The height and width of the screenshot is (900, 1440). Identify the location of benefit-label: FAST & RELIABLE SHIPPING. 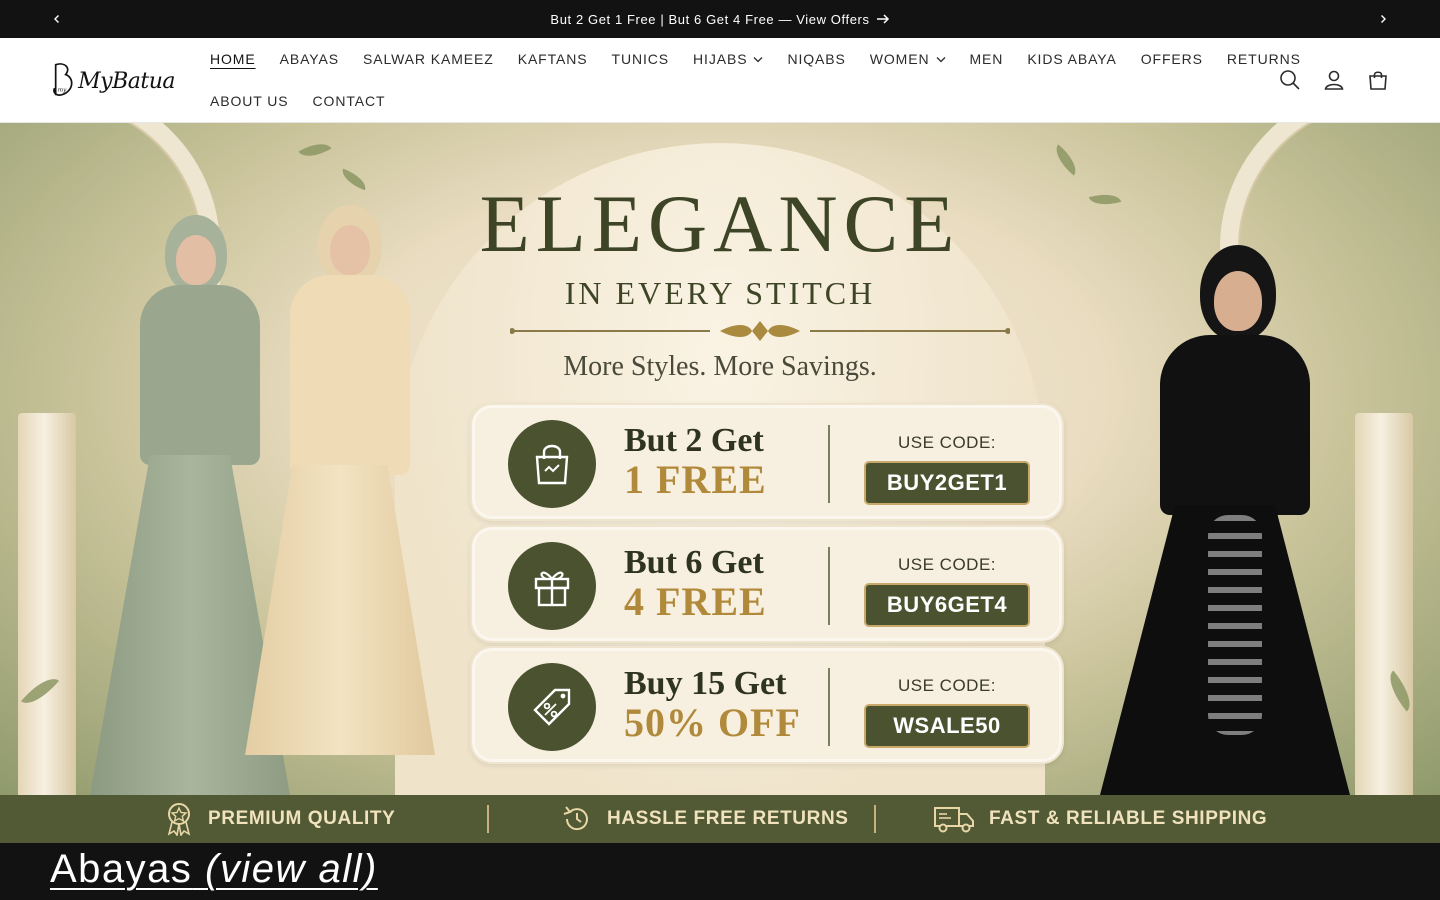
(1128, 818).